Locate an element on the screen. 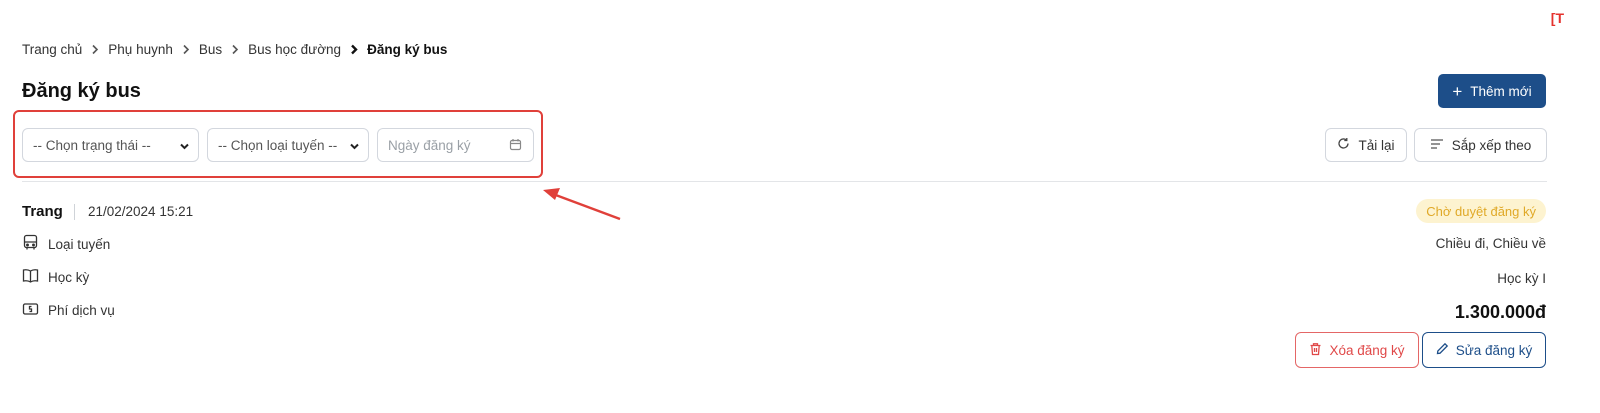 The width and height of the screenshot is (1600, 413). status-badge: Chờ duyệt đăng ký is located at coordinates (1481, 211).